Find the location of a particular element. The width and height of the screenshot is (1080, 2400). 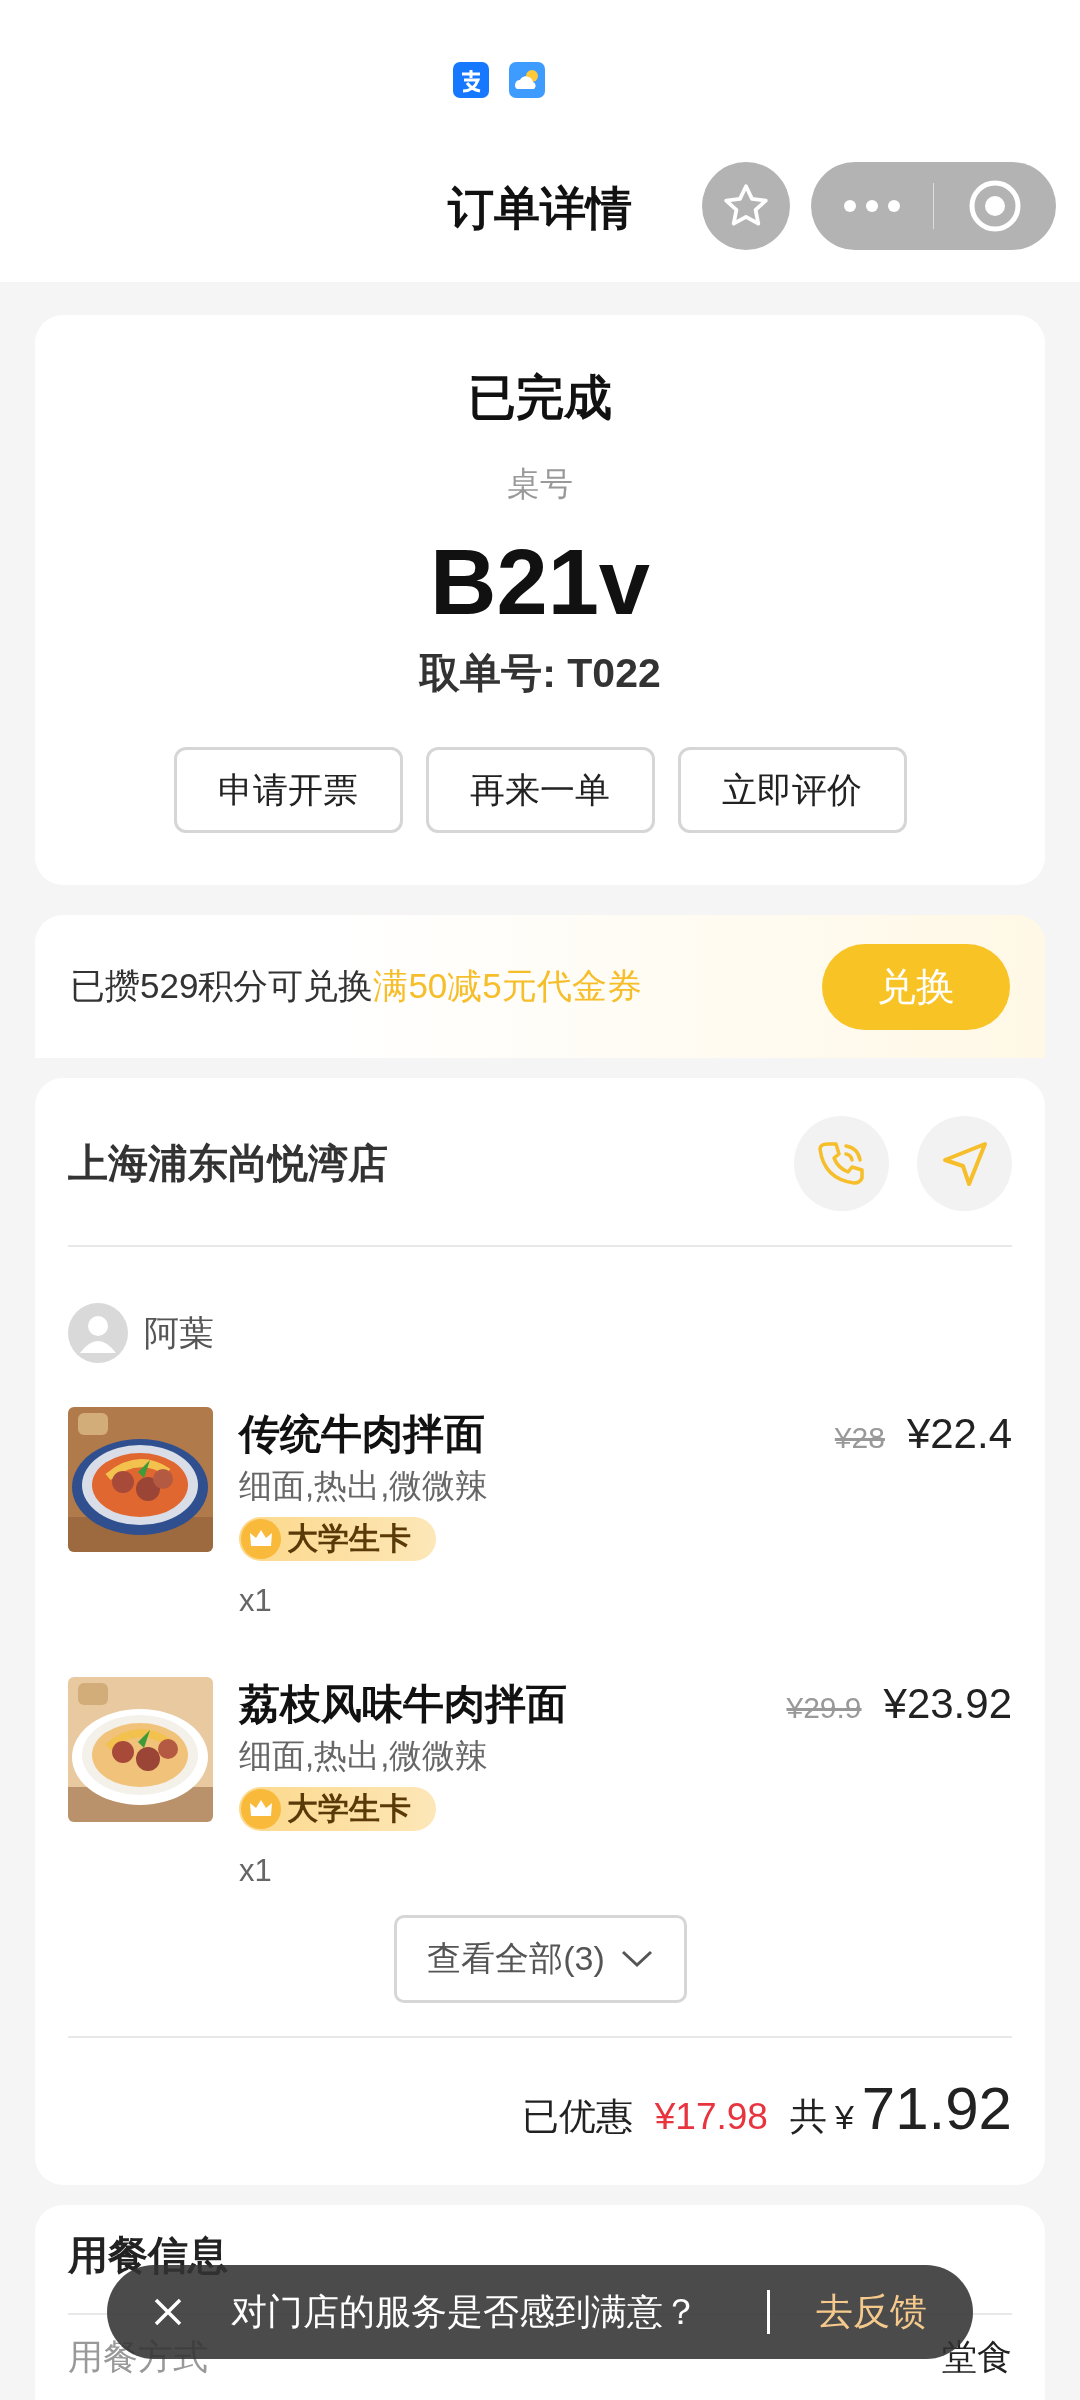

item-name: 荔枝风味牛肉拌面 is located at coordinates (403, 1704).